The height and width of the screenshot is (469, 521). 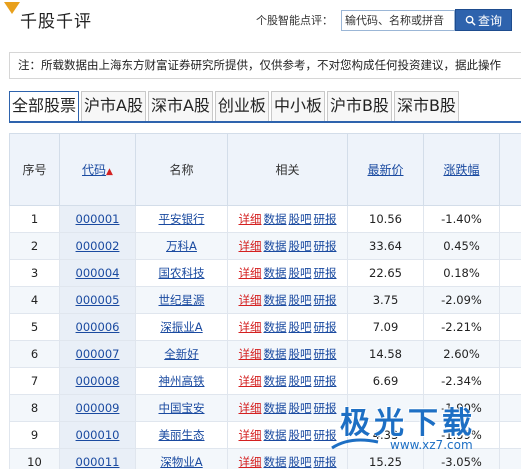 I want to click on tab-3: 创业板, so click(x=241, y=106).